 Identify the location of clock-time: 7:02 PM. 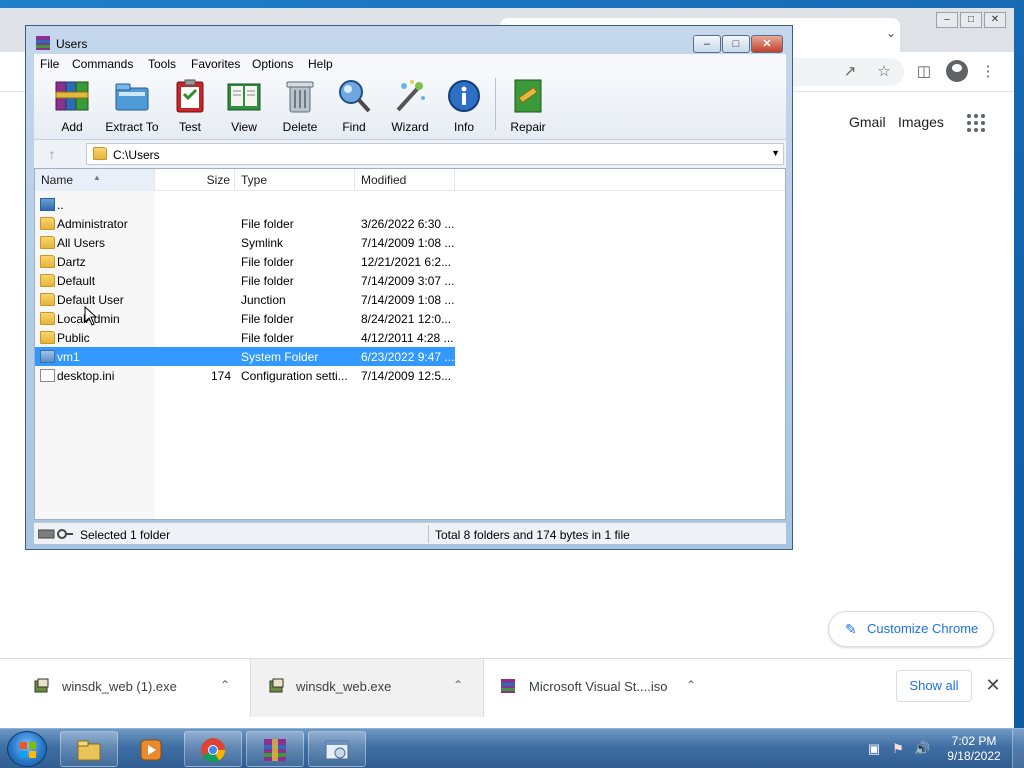
(974, 741).